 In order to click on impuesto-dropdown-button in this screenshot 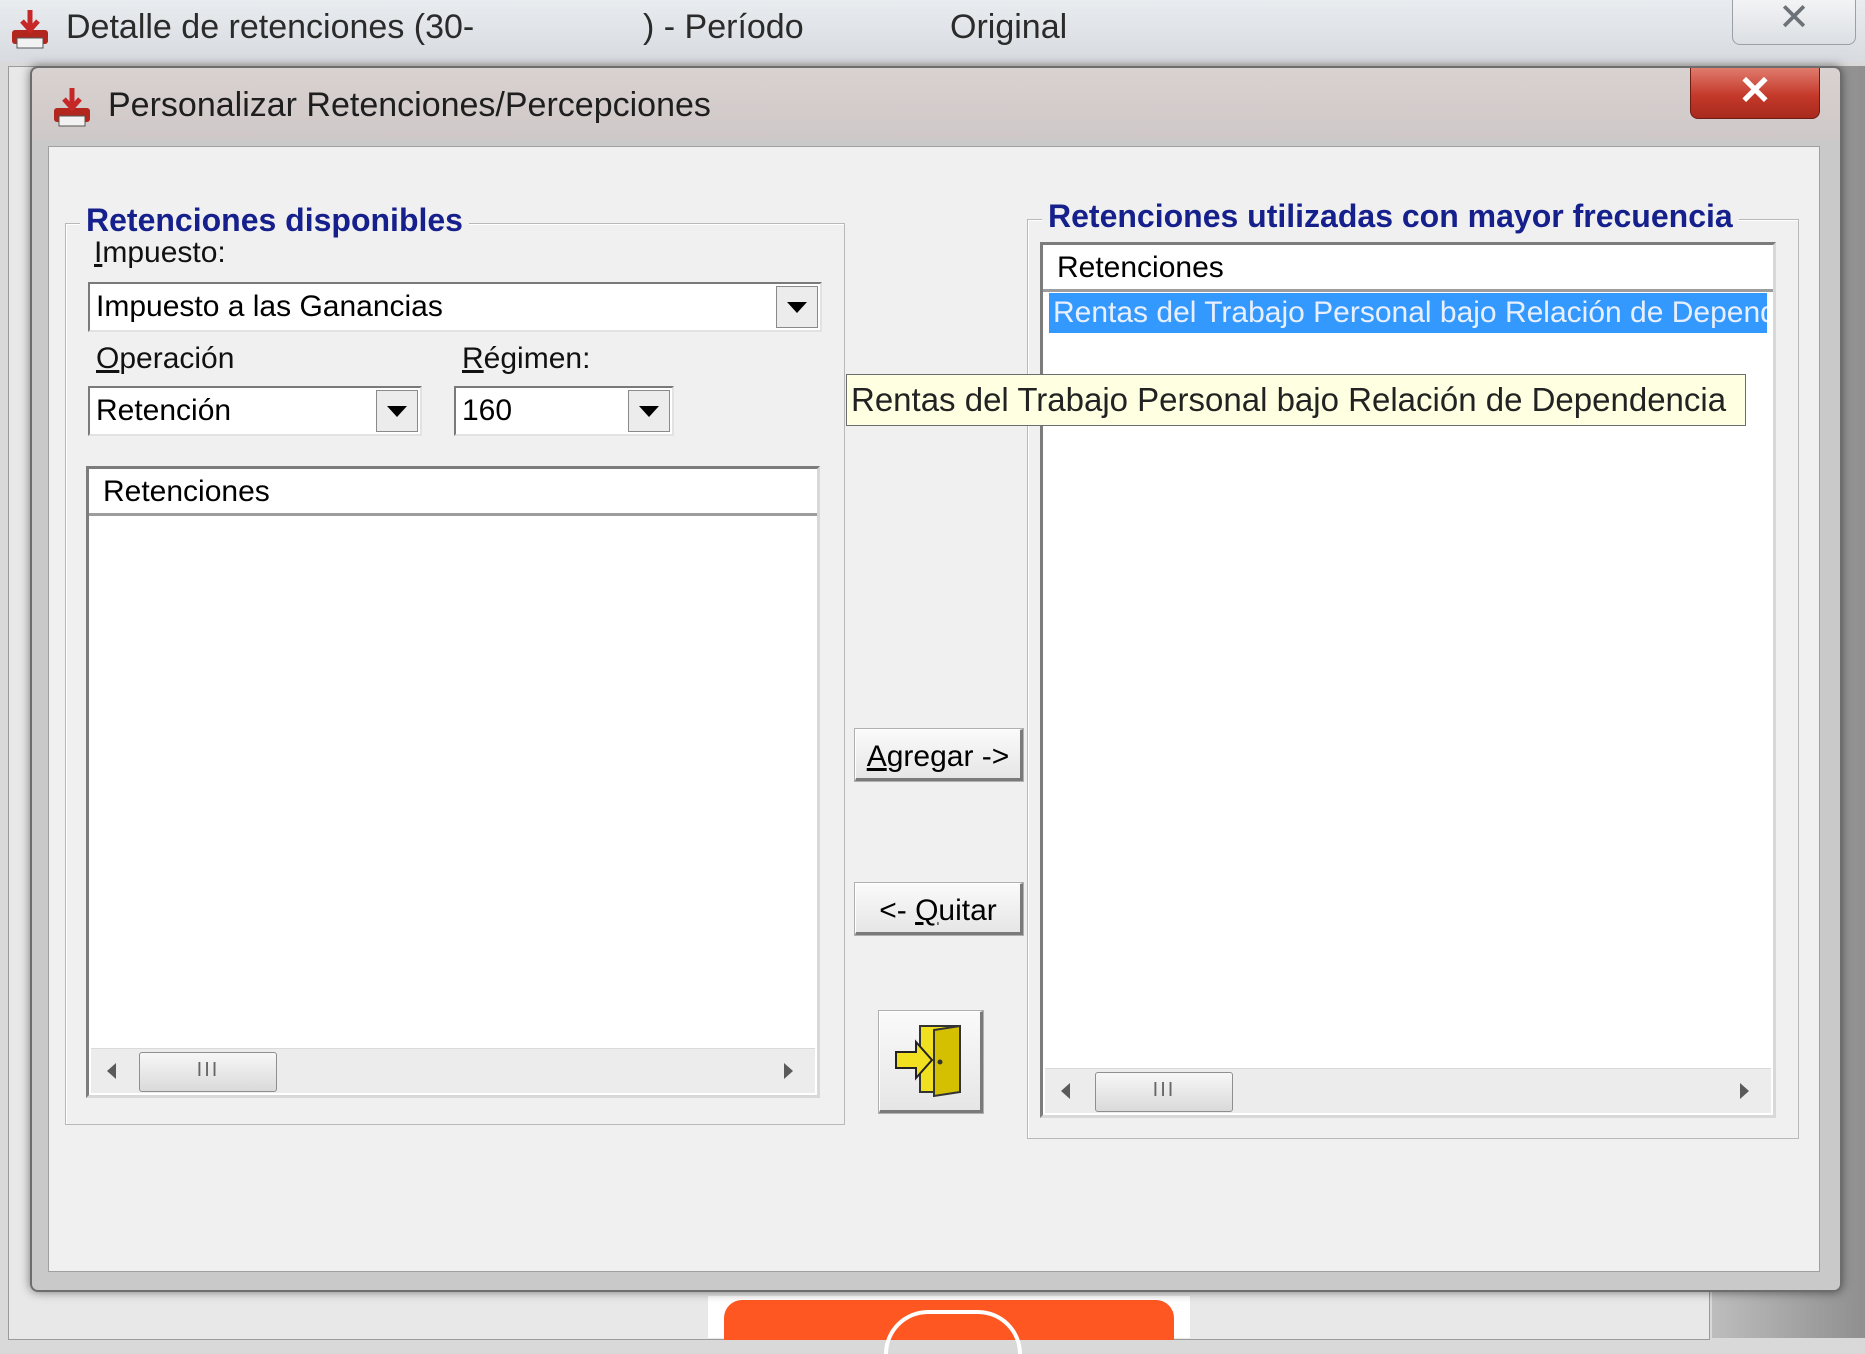, I will do `click(797, 307)`.